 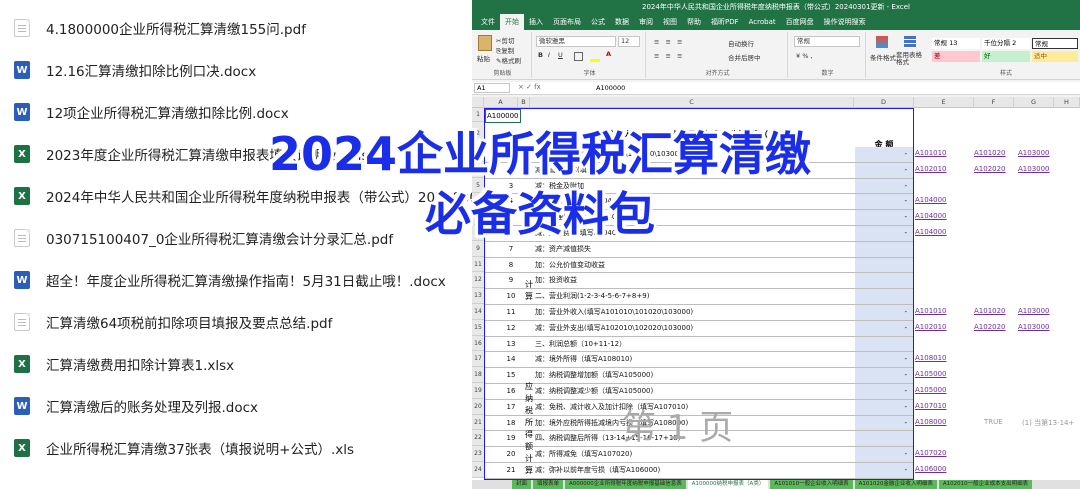 What do you see at coordinates (699, 170) in the screenshot?
I see `form-row: 2 减：营业成本(填写A102010\102020\103000) -` at bounding box center [699, 170].